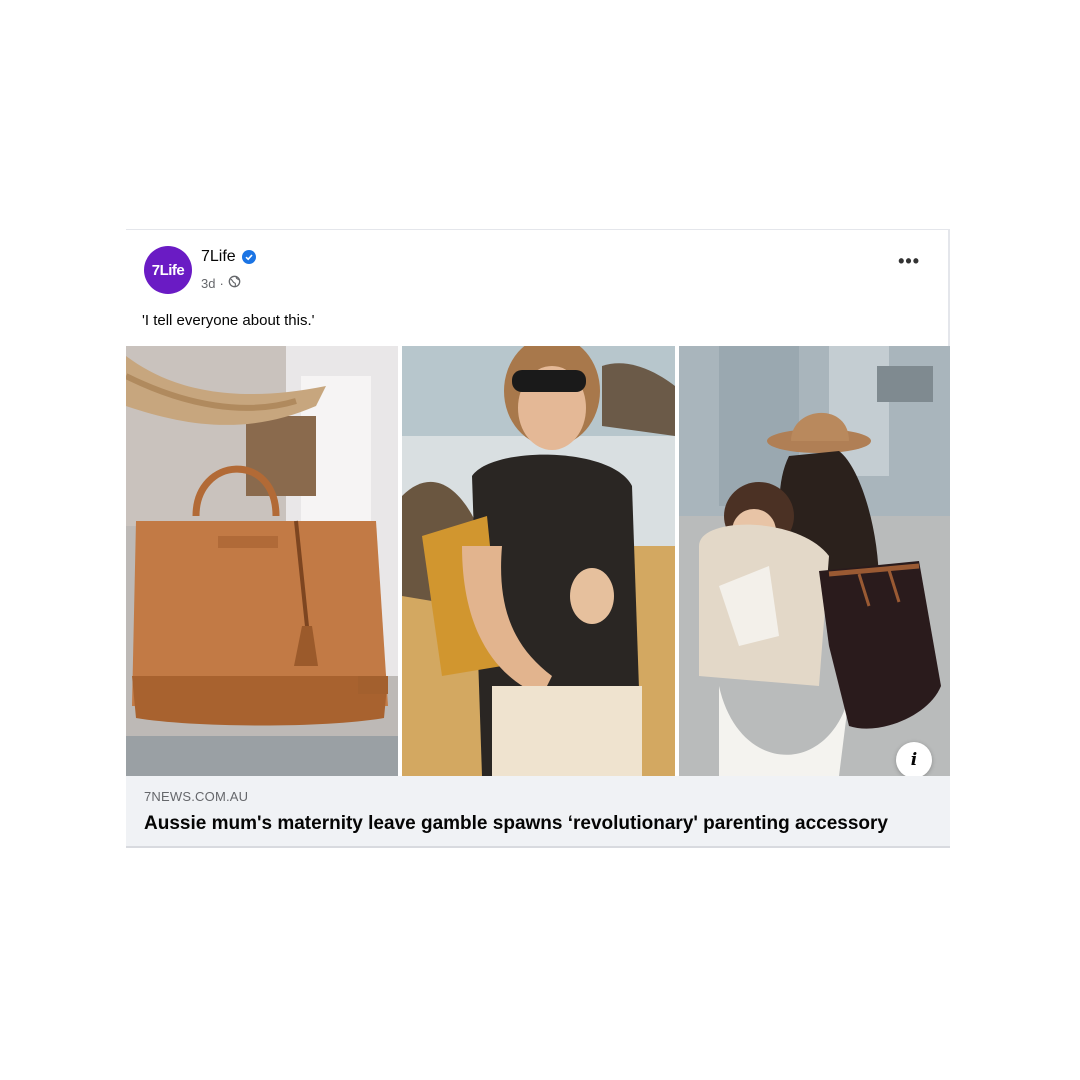 The height and width of the screenshot is (1080, 1080). I want to click on post-meta: 3d ·, so click(221, 283).